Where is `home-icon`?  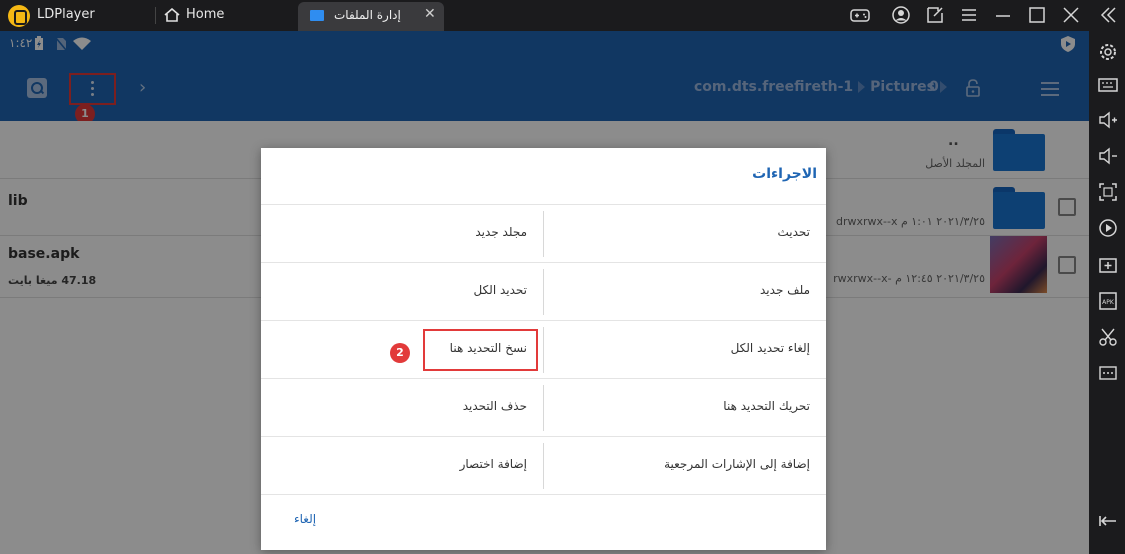 home-icon is located at coordinates (172, 15).